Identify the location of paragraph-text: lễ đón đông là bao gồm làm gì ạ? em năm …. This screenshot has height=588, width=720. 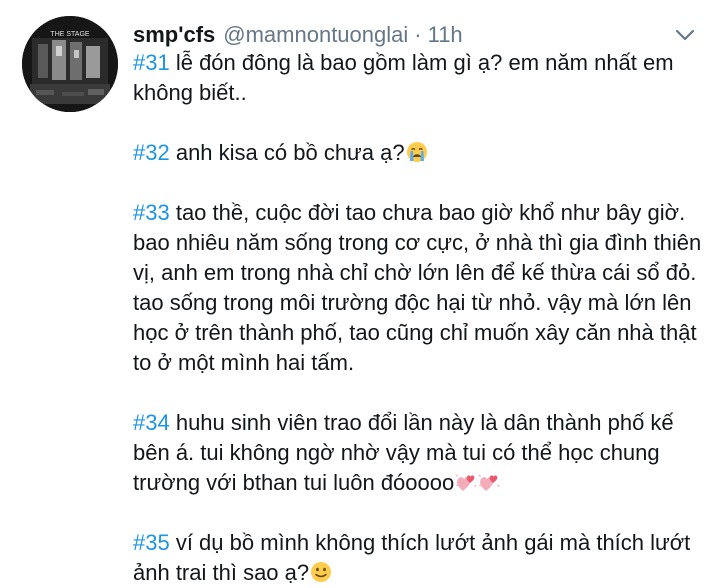
(403, 77).